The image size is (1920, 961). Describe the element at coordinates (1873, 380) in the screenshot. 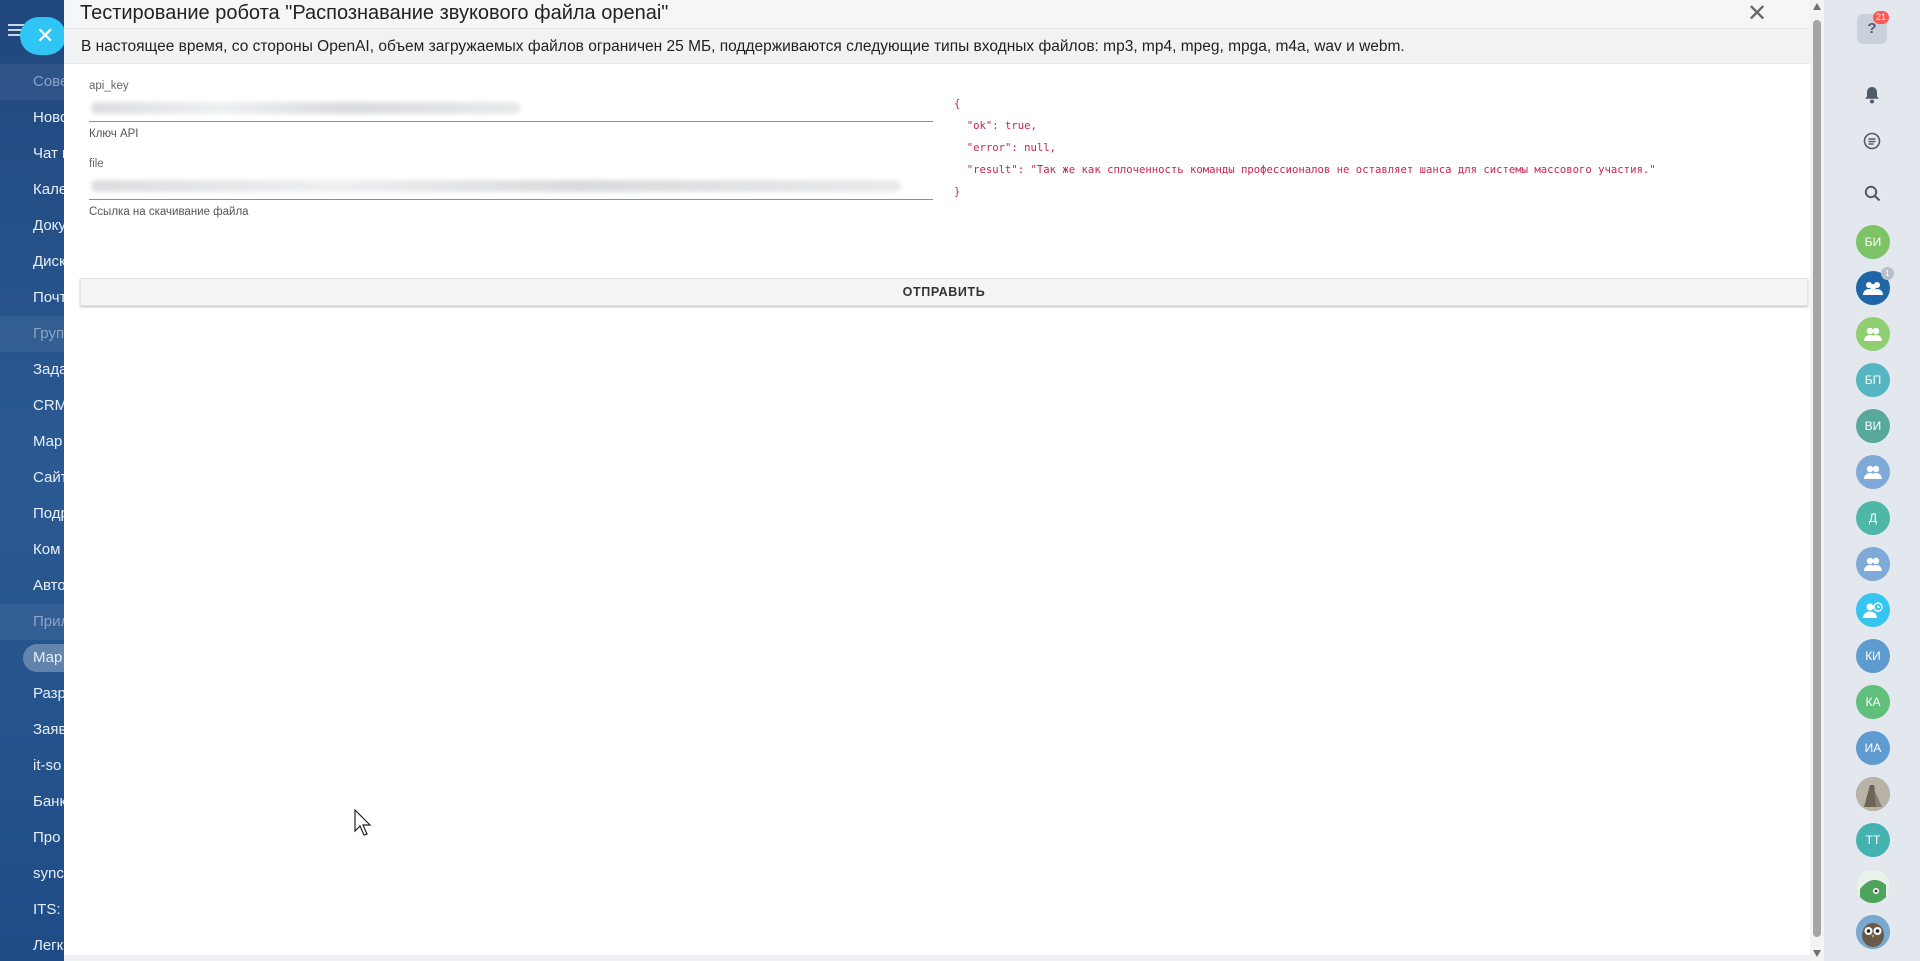

I see `contact-avatar: БП` at that location.